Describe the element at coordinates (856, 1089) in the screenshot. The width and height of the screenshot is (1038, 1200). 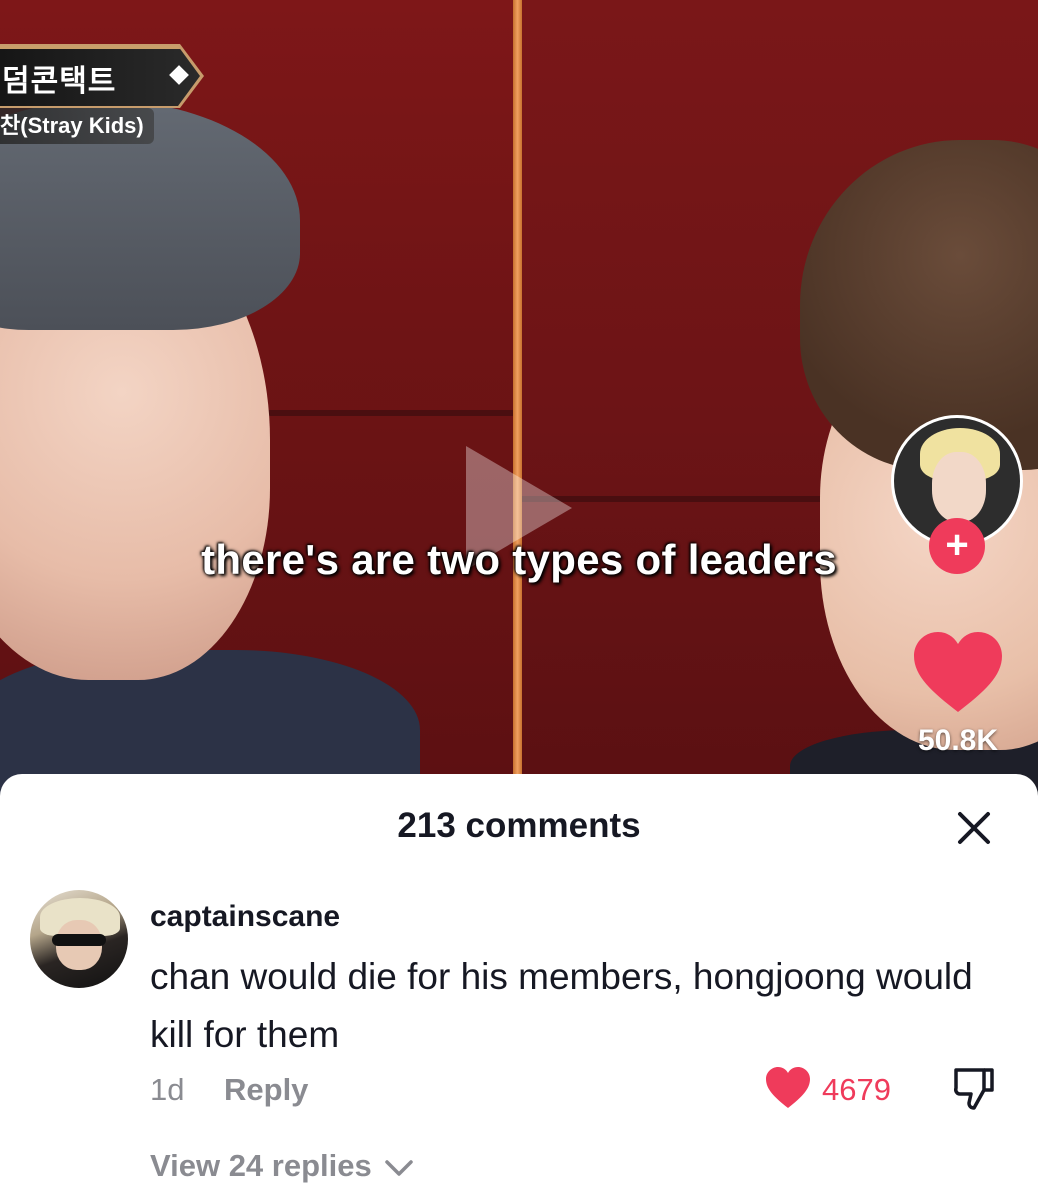
I see `comment-like-count: 4679` at that location.